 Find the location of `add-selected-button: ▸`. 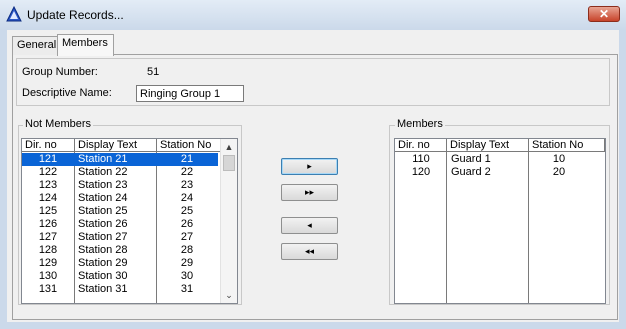

add-selected-button: ▸ is located at coordinates (309, 166).